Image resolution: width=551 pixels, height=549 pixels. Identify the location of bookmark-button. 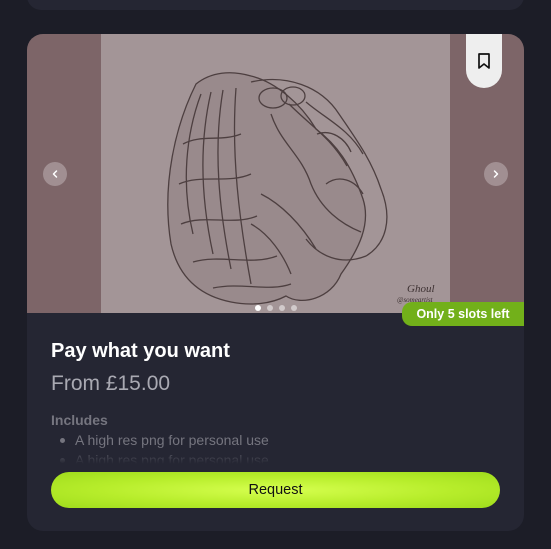
(484, 61).